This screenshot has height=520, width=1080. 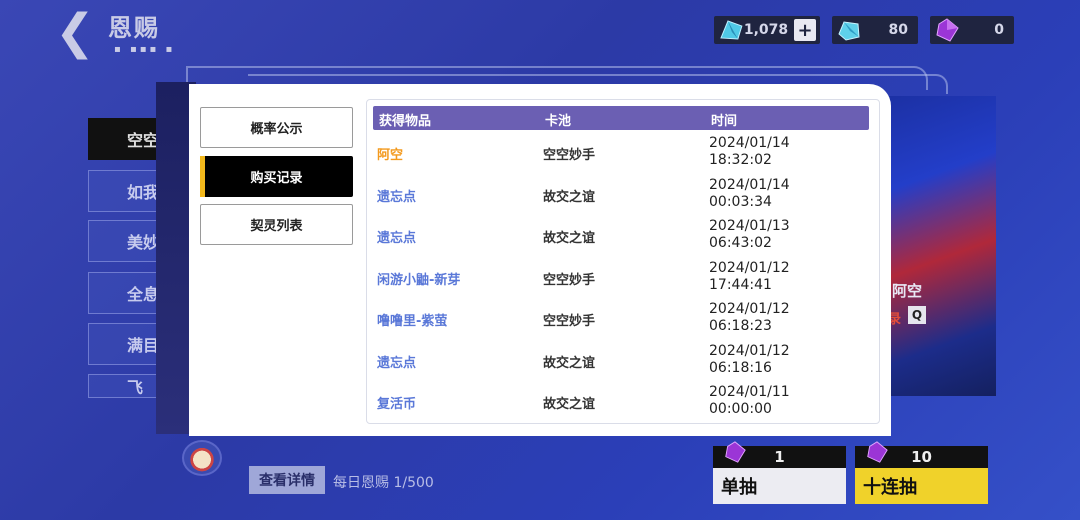 I want to click on row-clock: 18:32:02, so click(x=740, y=160).